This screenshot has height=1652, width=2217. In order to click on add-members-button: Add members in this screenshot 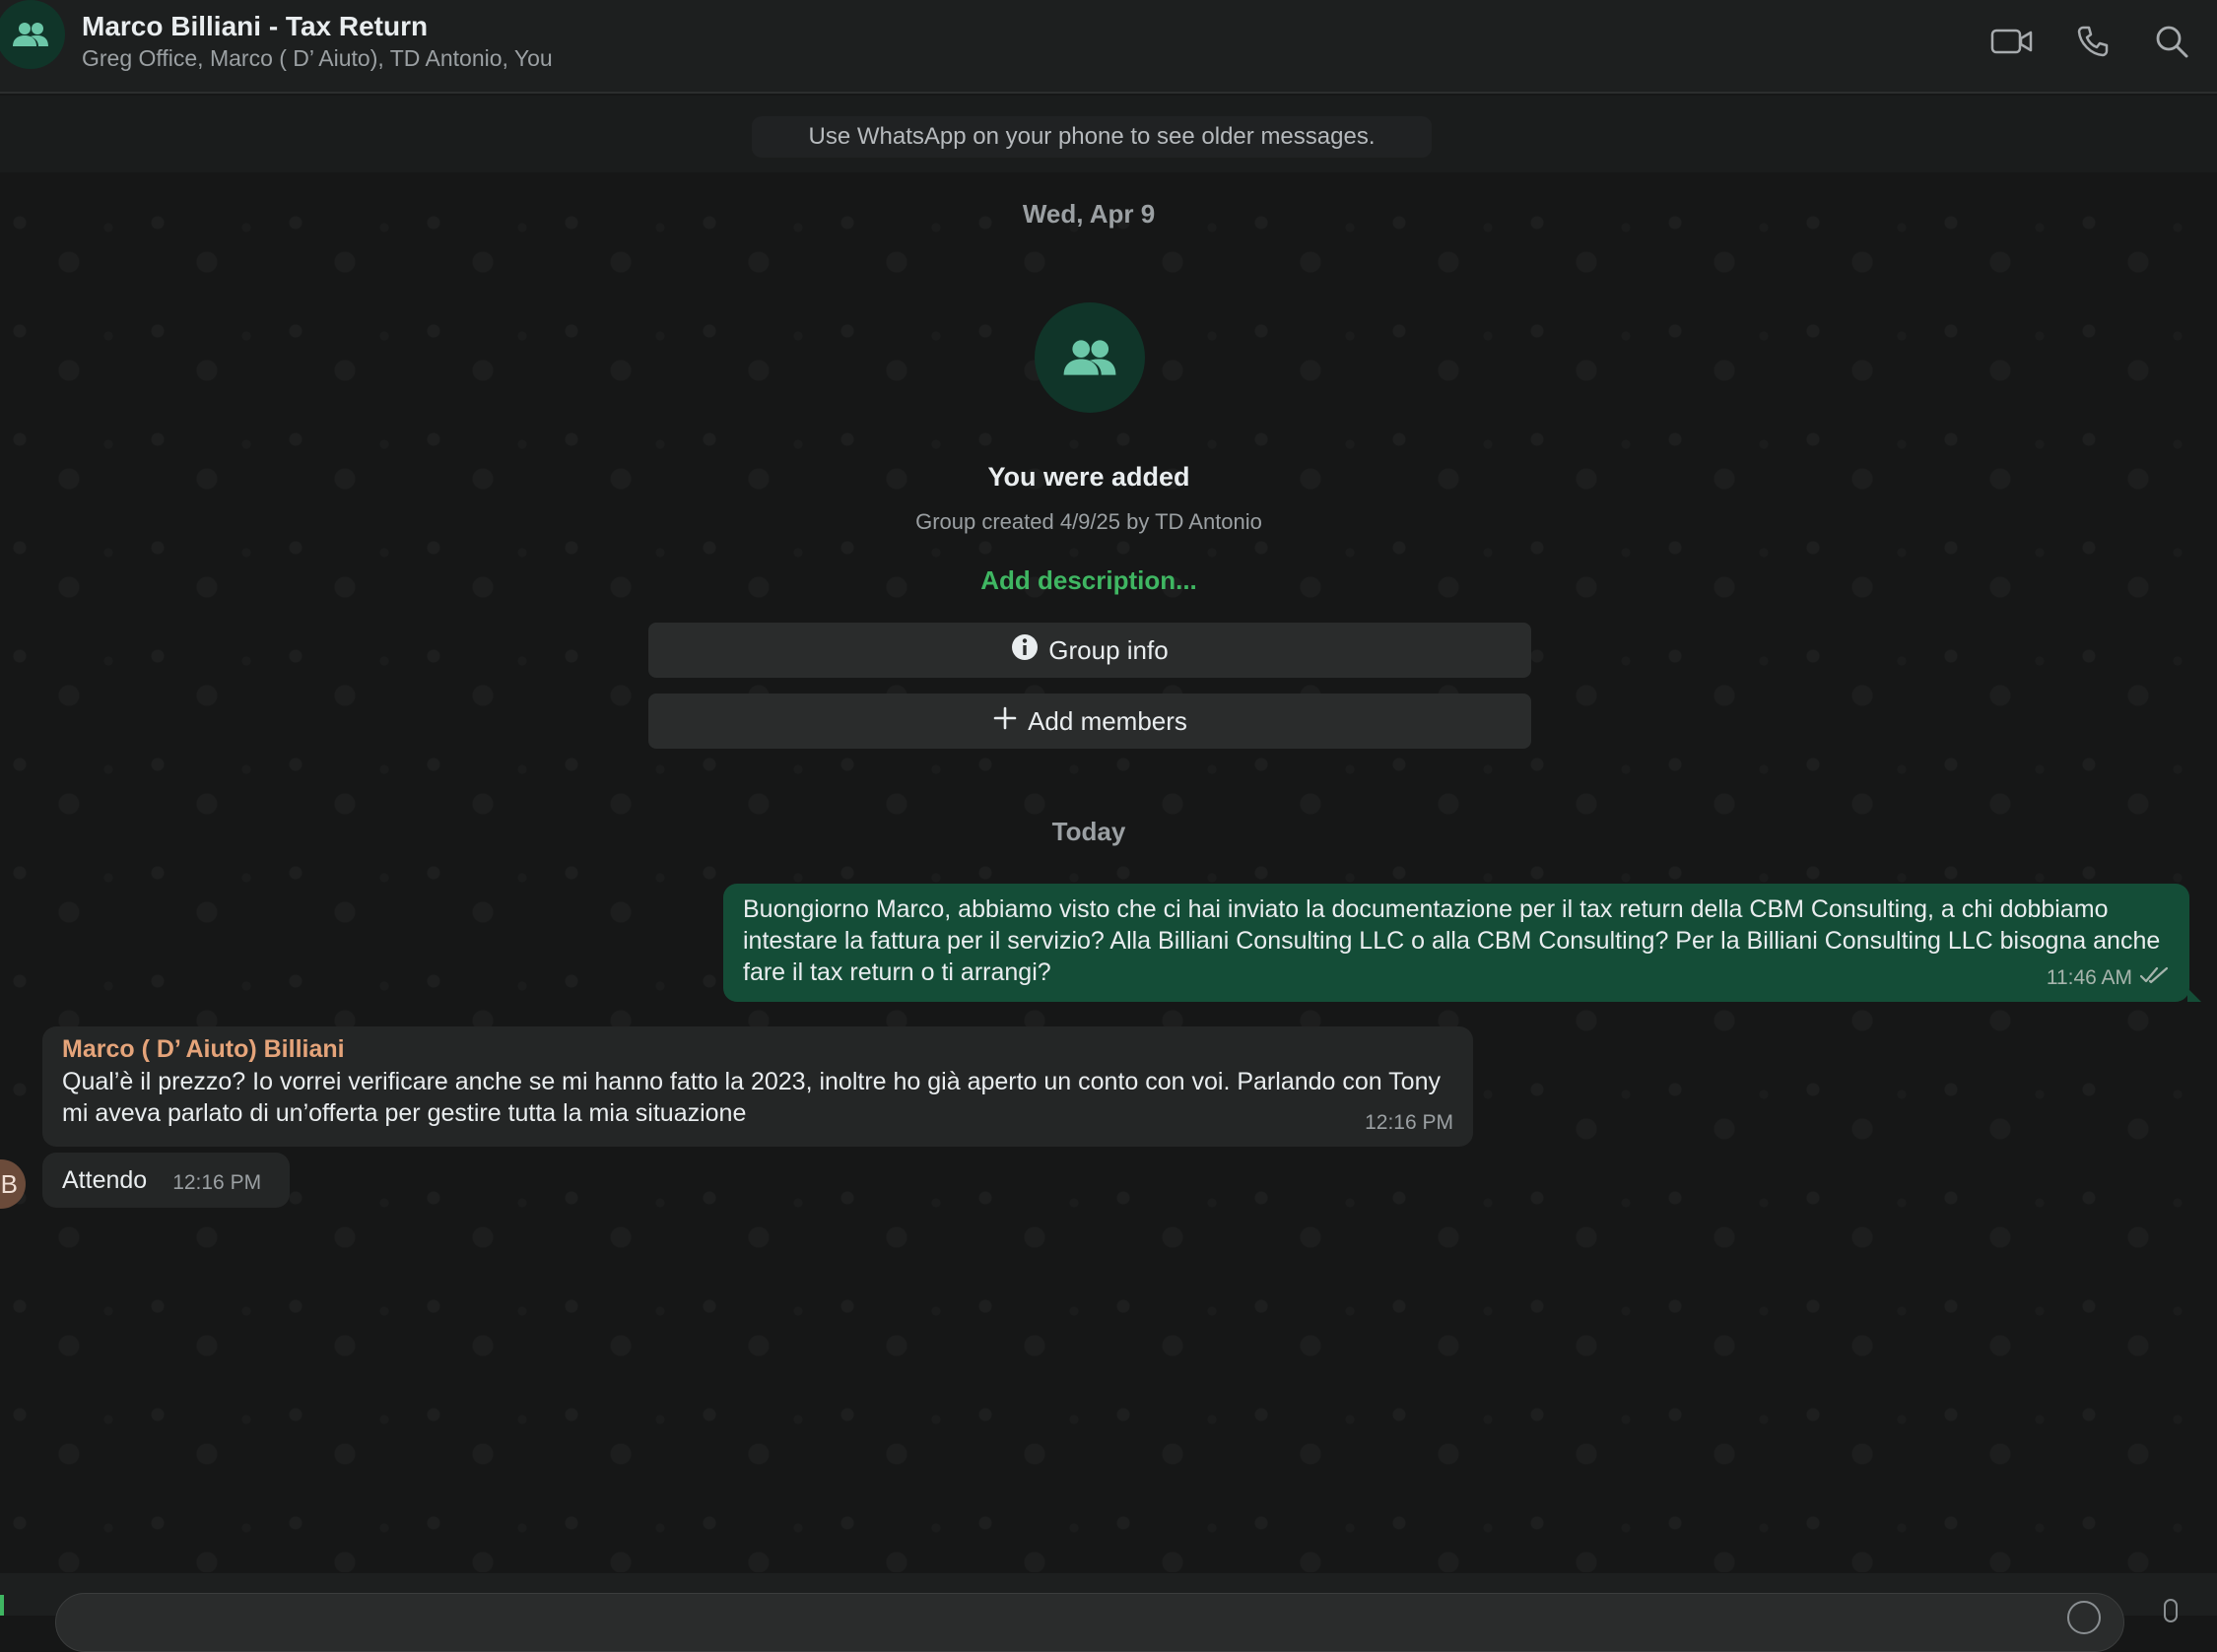, I will do `click(1089, 721)`.